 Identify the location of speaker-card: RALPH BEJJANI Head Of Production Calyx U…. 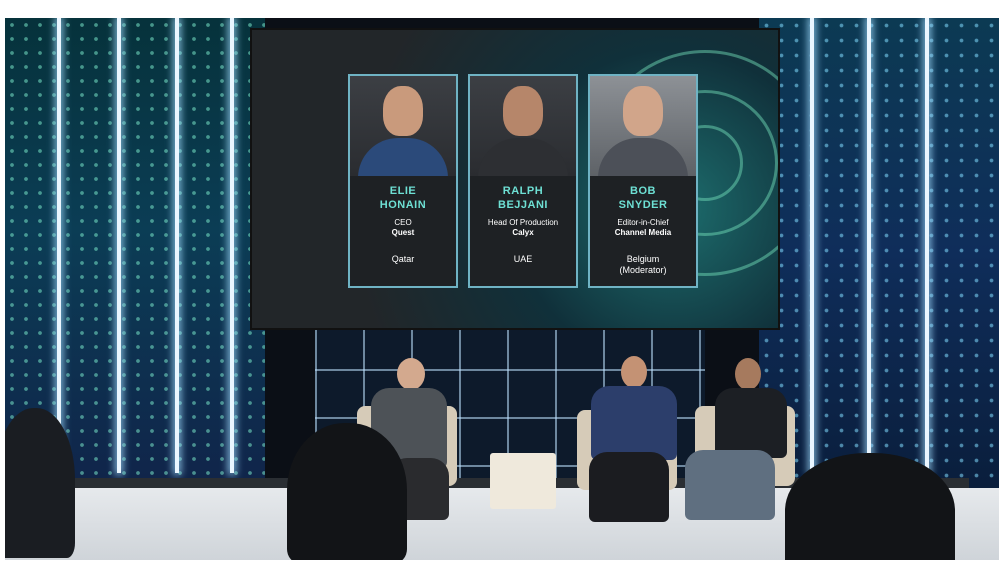
(523, 181).